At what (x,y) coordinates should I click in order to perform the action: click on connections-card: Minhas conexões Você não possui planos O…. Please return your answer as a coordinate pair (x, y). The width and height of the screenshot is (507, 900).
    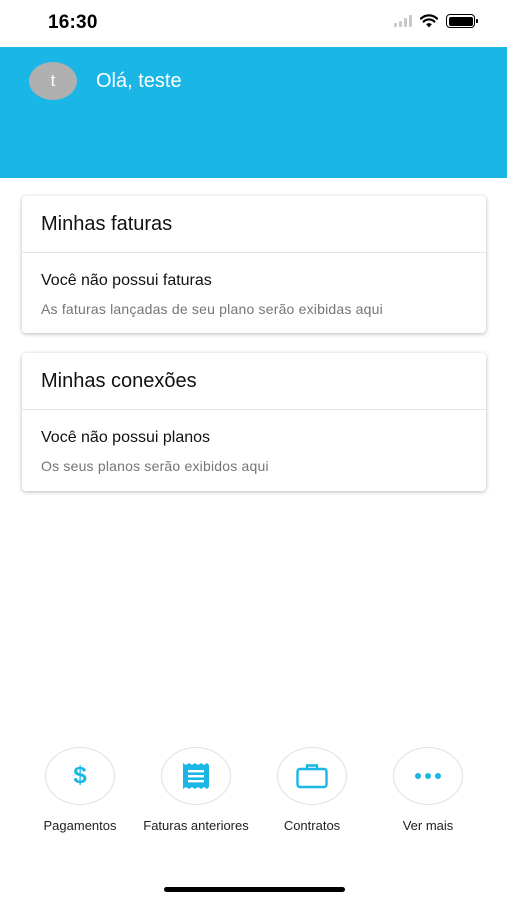
    Looking at the image, I should click on (254, 422).